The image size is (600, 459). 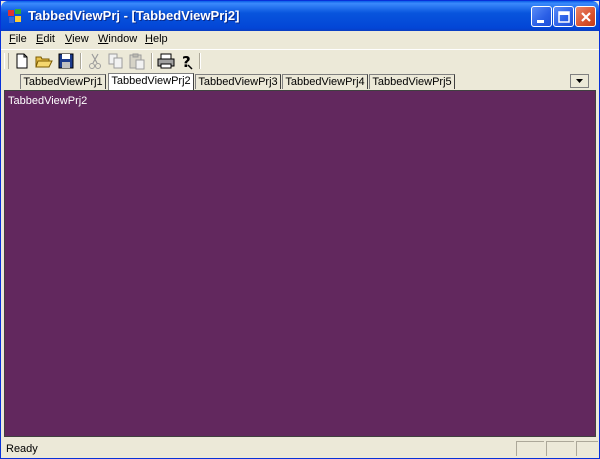 What do you see at coordinates (22, 449) in the screenshot?
I see `status-text: Ready` at bounding box center [22, 449].